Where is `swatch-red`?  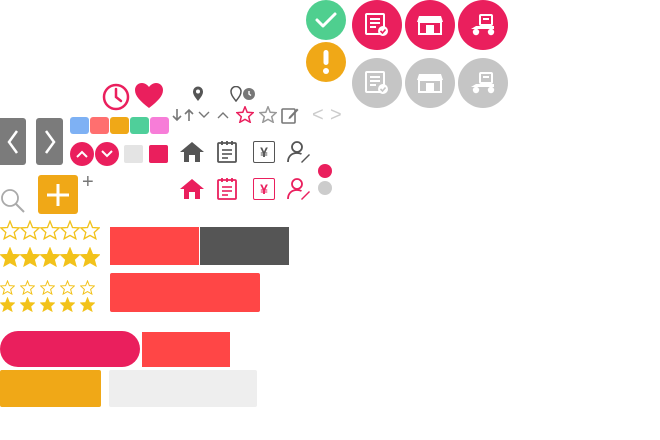
swatch-red is located at coordinates (99, 125).